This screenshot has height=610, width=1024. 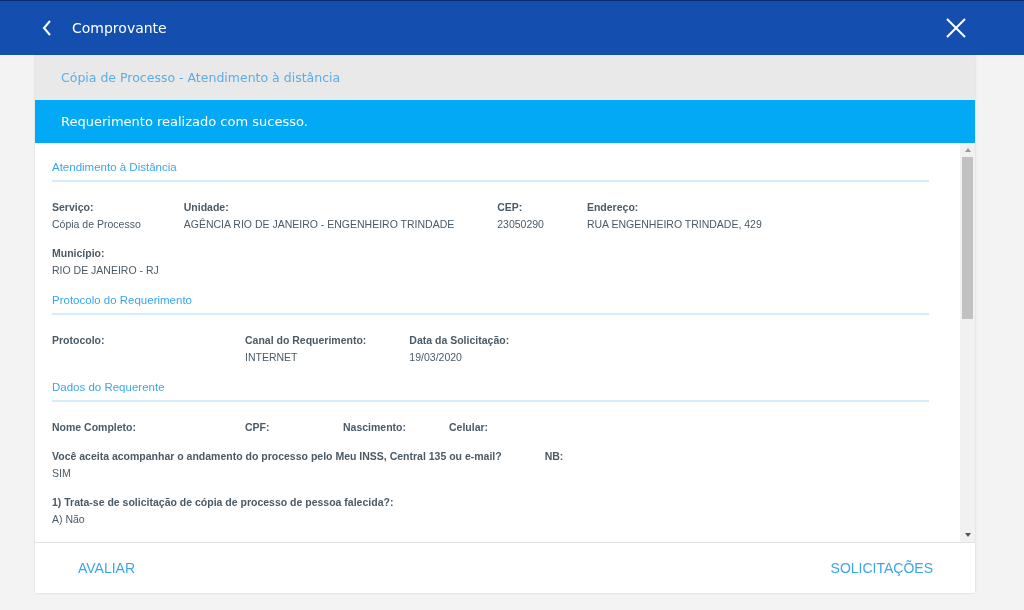 I want to click on field-value: RUA ENGENHEIRO TRINDADE, 429, so click(x=674, y=224).